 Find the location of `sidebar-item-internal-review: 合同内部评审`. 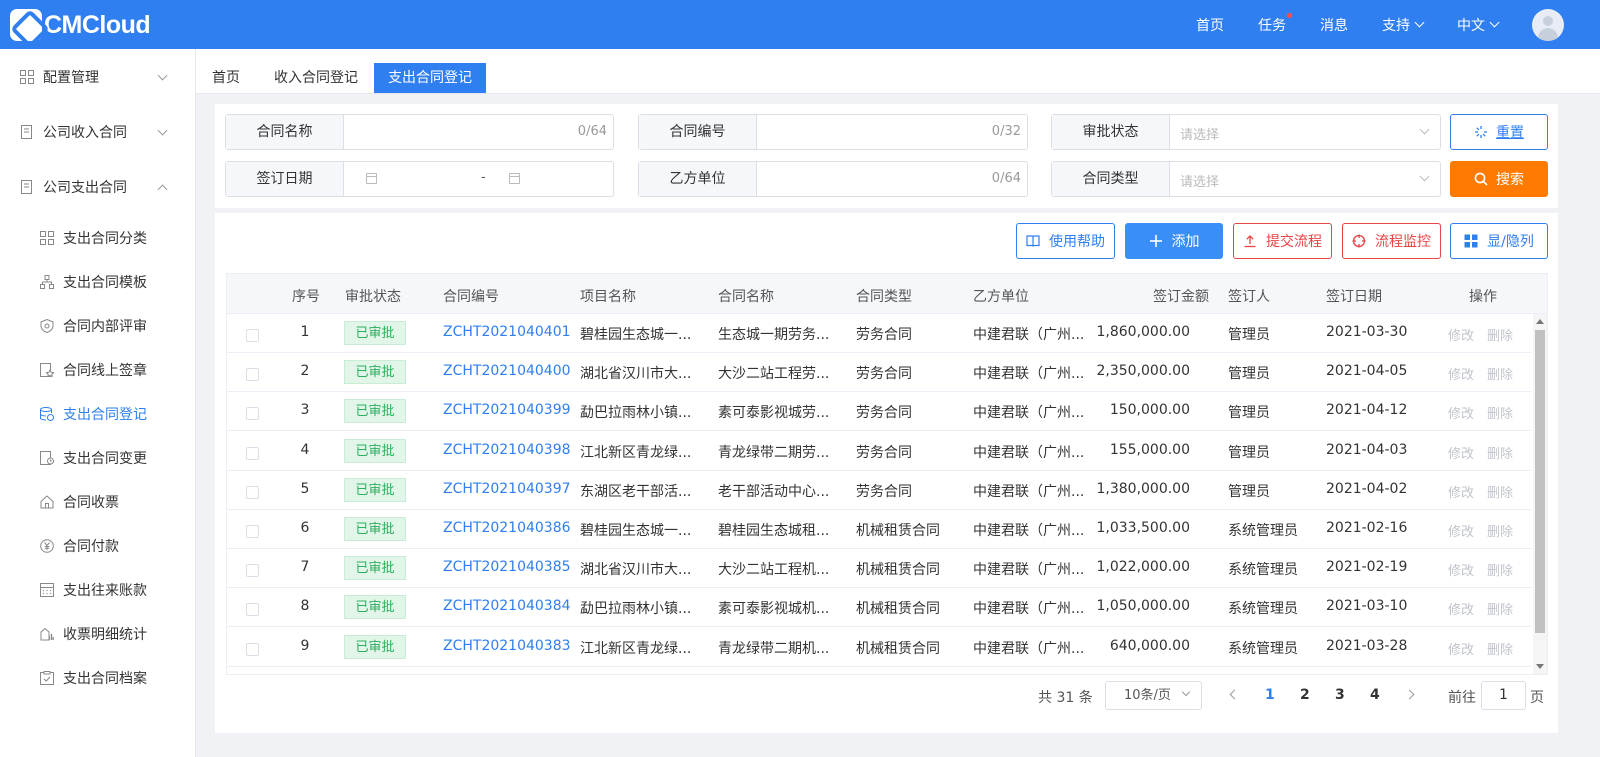

sidebar-item-internal-review: 合同内部评审 is located at coordinates (98, 326).